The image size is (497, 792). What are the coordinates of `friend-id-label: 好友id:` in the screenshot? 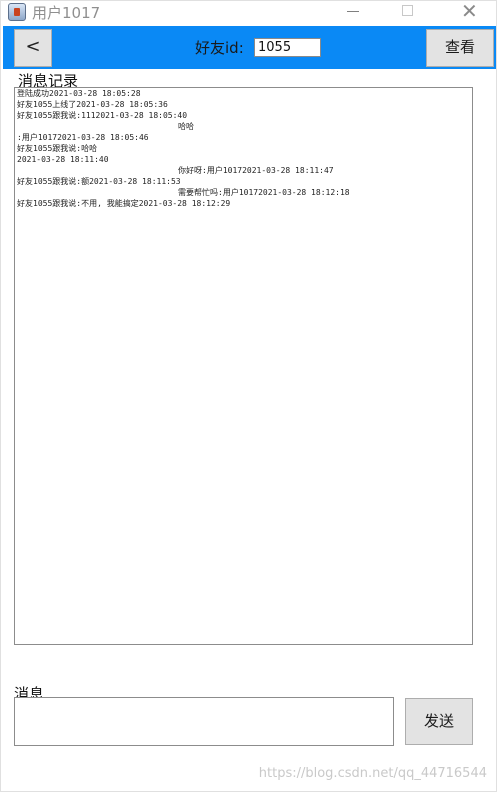 It's located at (219, 48).